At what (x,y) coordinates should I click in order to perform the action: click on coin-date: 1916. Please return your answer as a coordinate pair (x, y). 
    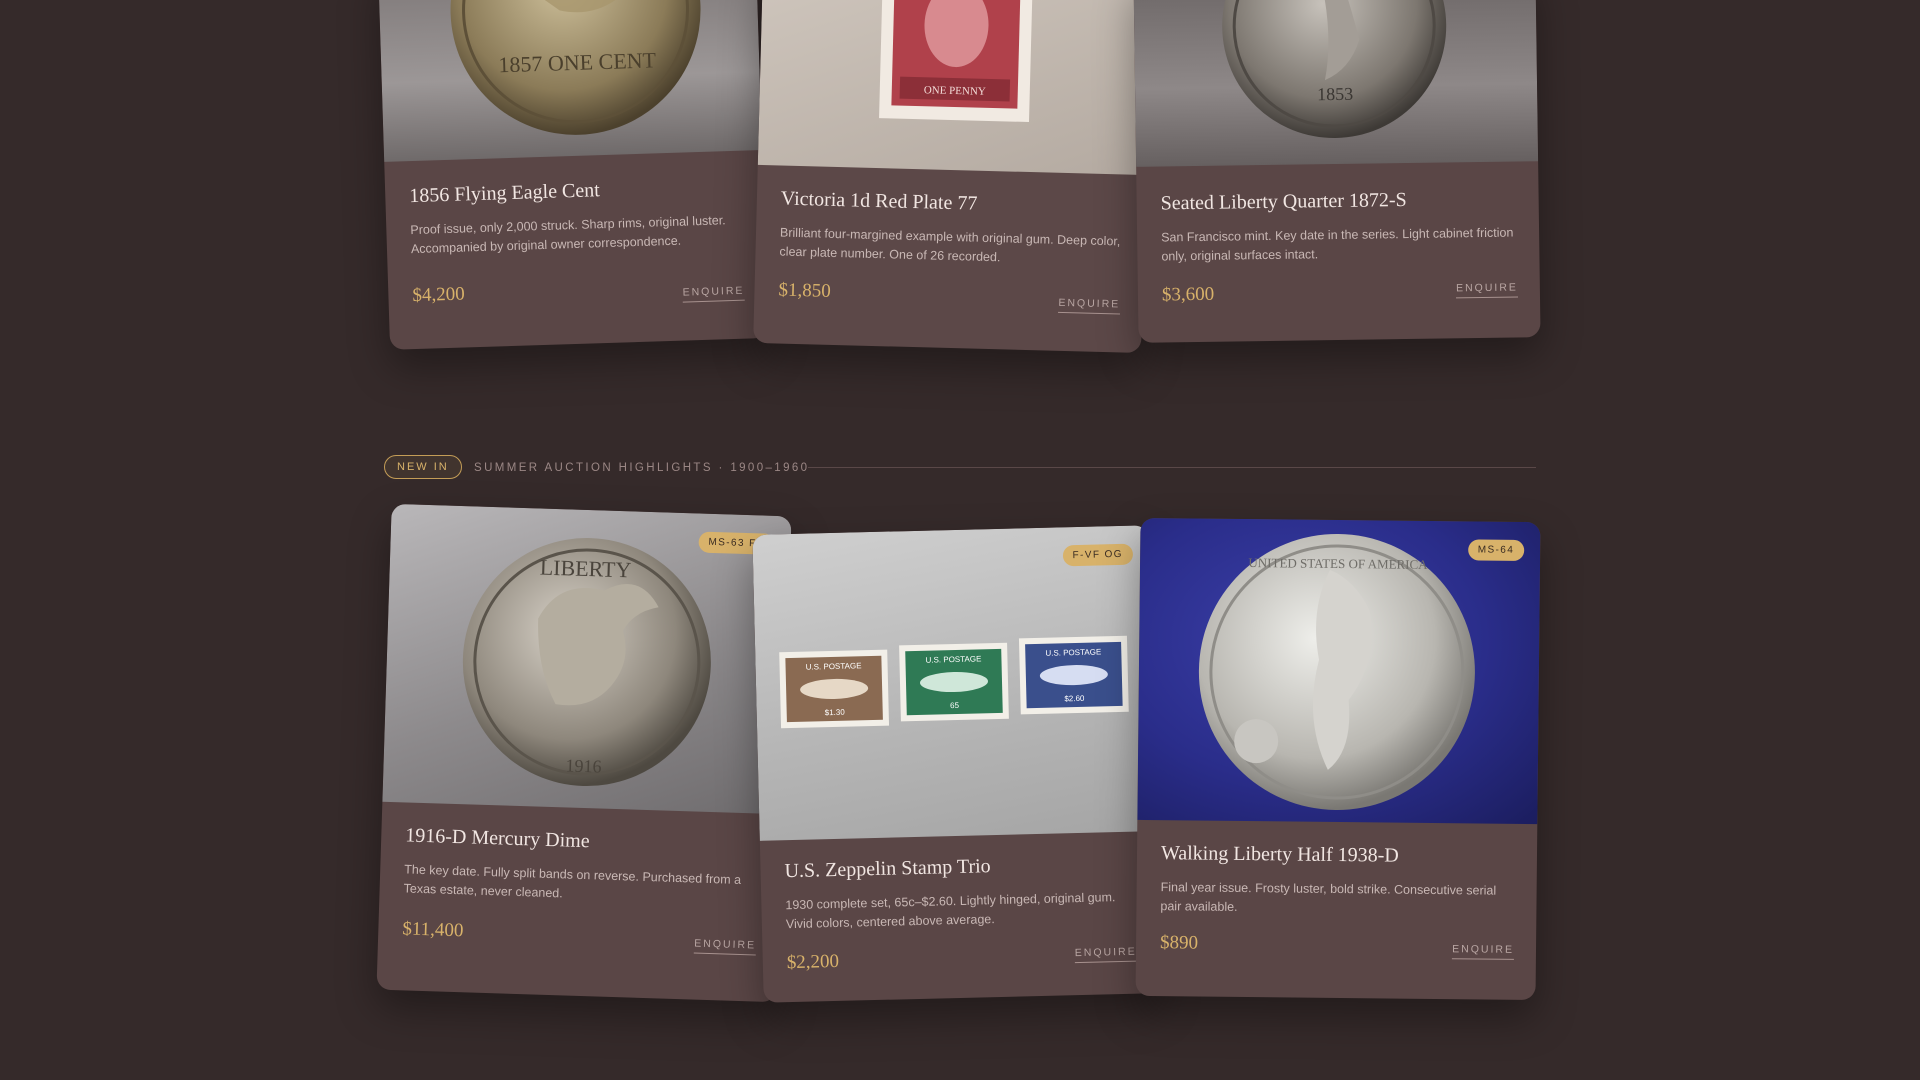
    Looking at the image, I should click on (583, 765).